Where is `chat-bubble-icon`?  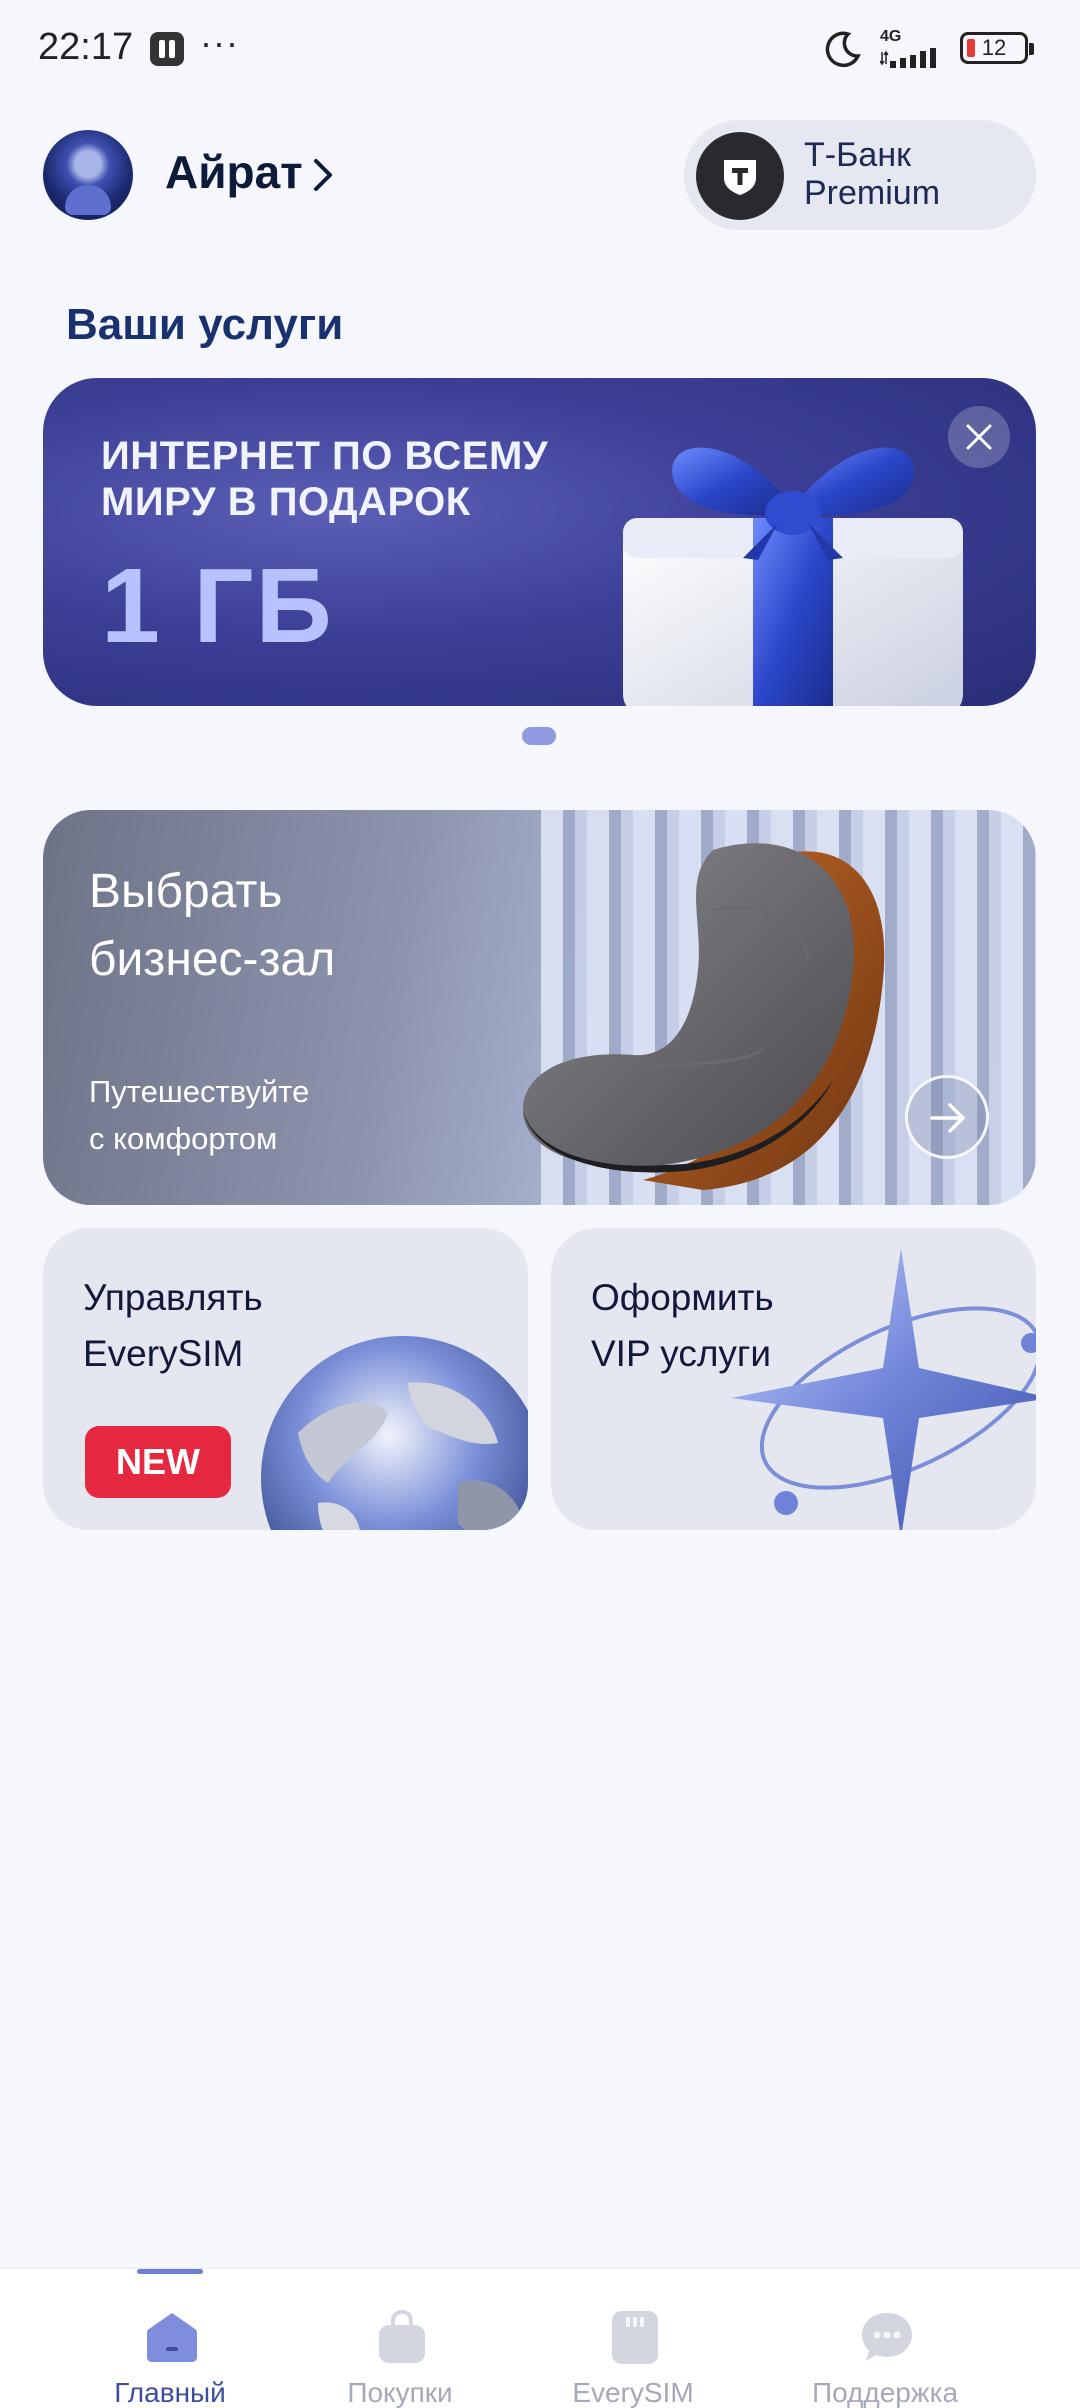
chat-bubble-icon is located at coordinates (887, 2337).